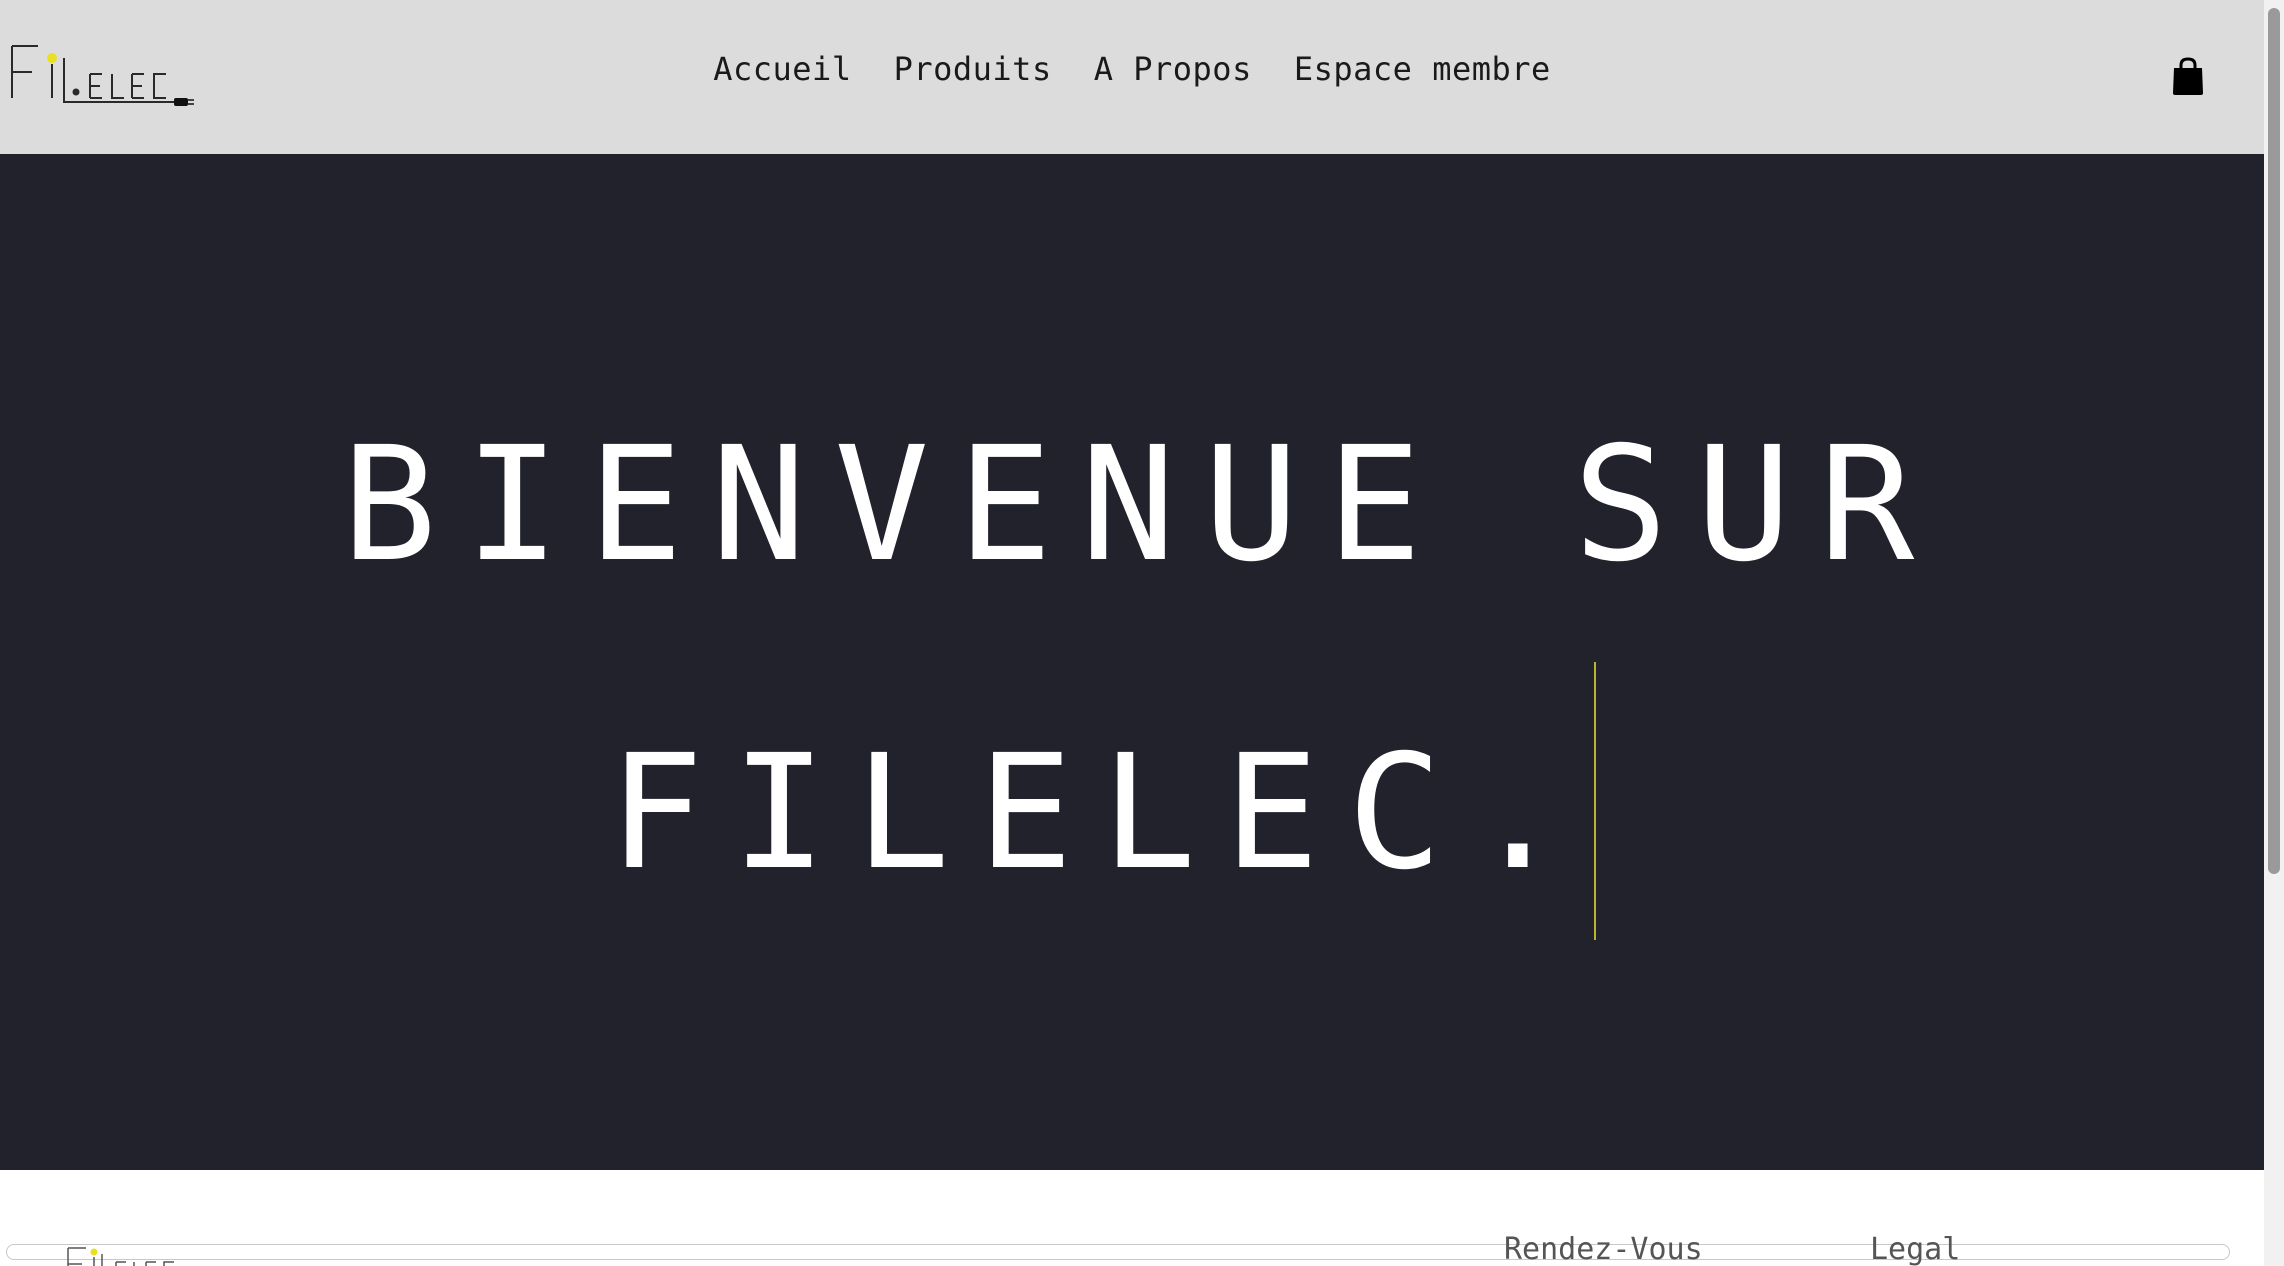  Describe the element at coordinates (1142, 505) in the screenshot. I see `hero-title-line-1: BIENVENUE SUR` at that location.